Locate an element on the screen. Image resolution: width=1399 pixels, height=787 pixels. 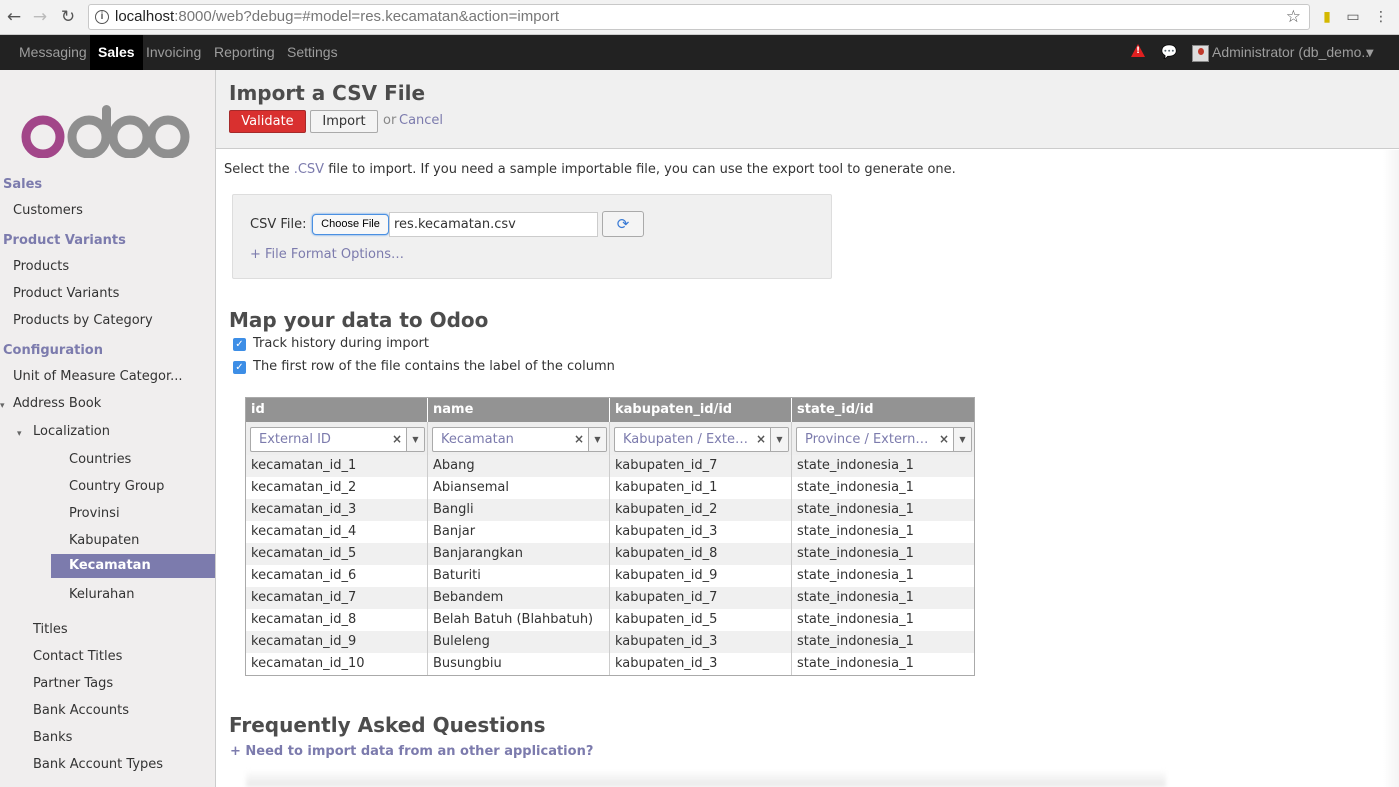
alert-icon: ! is located at coordinates (1138, 50).